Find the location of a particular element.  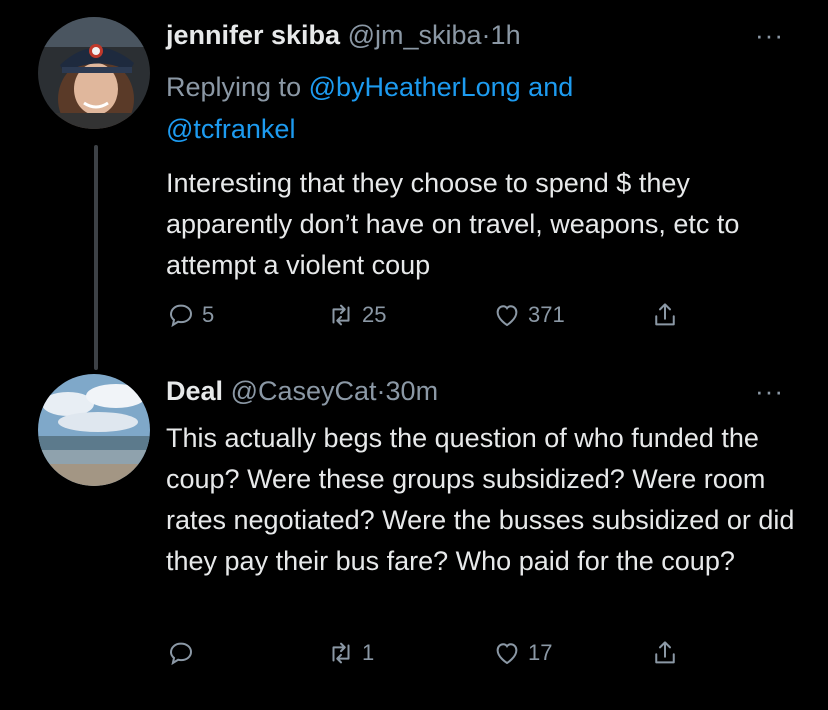

tweet-2-header: Deal @CaseyCat·30m is located at coordinates (302, 391).